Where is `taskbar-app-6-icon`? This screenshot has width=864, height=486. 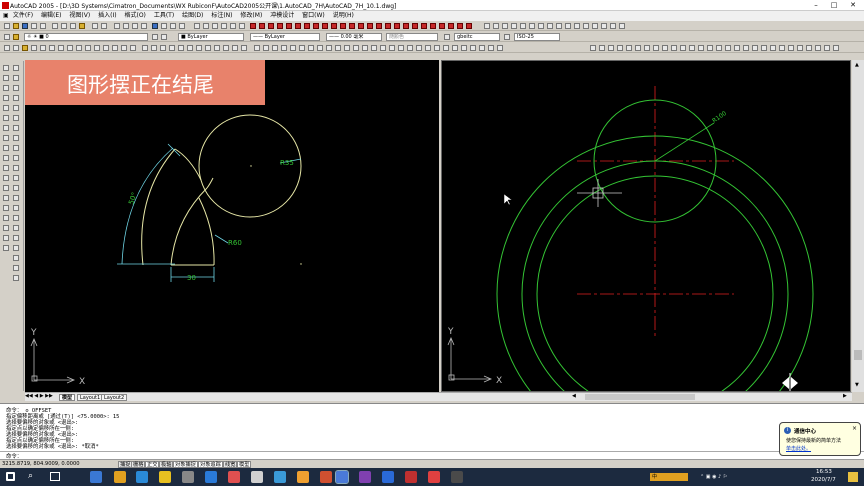 taskbar-app-6-icon is located at coordinates (211, 477).